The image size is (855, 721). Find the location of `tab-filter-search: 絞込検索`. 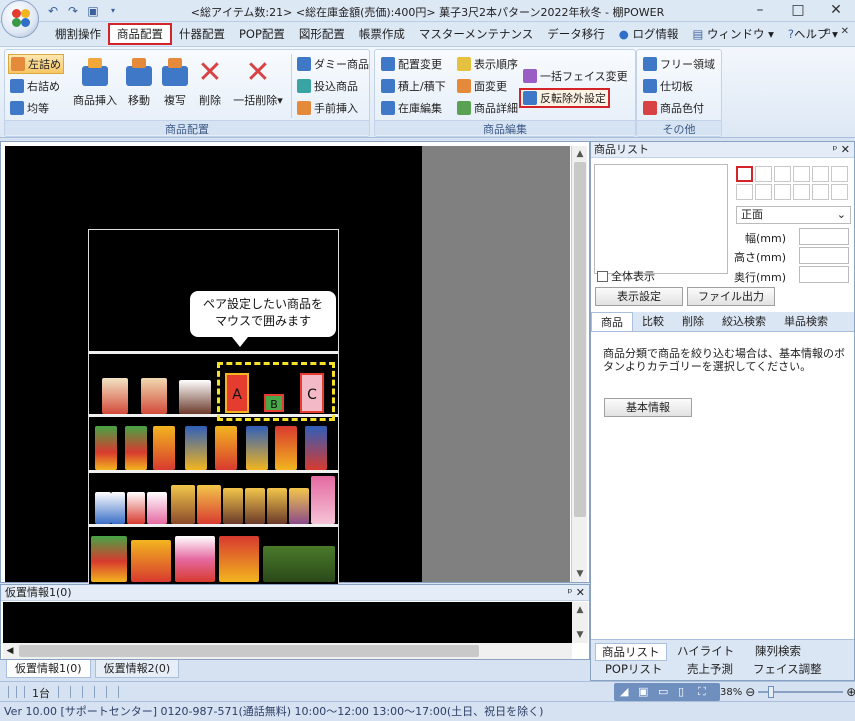

tab-filter-search: 絞込検索 is located at coordinates (744, 321).